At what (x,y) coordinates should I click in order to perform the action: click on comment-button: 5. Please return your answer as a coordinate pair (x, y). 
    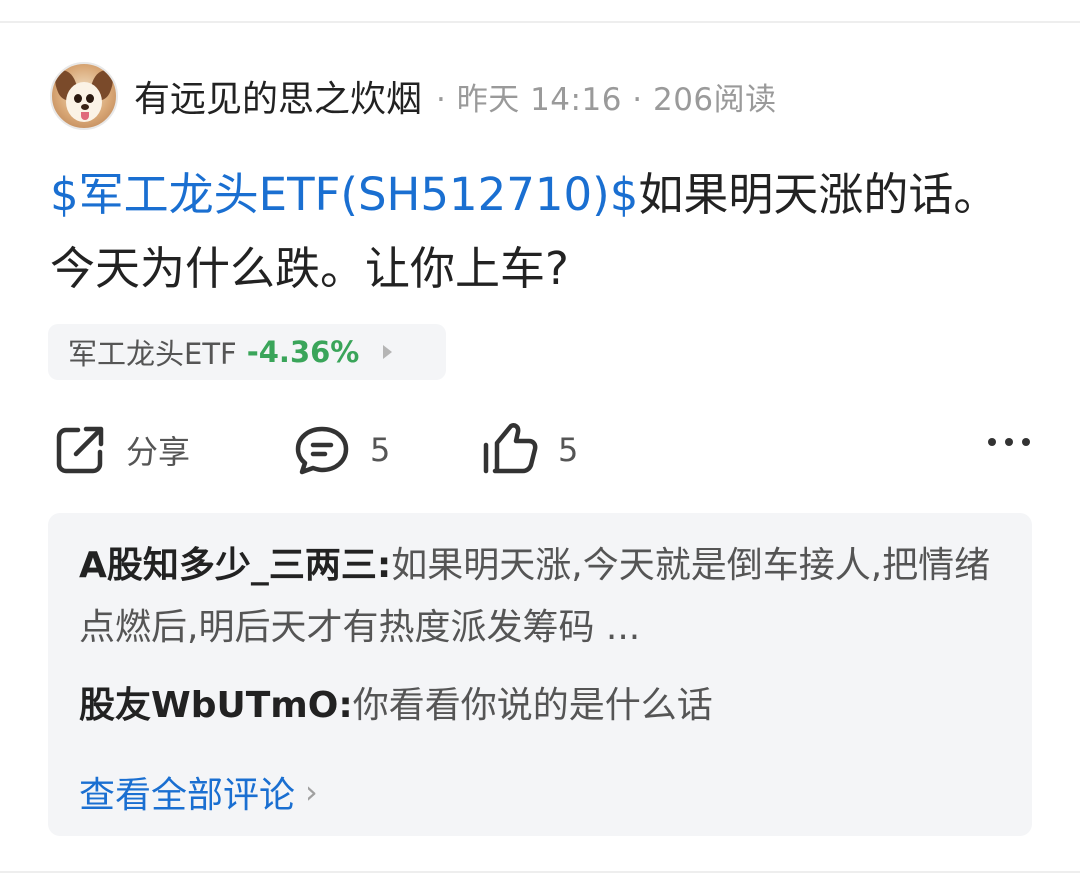
    Looking at the image, I should click on (342, 450).